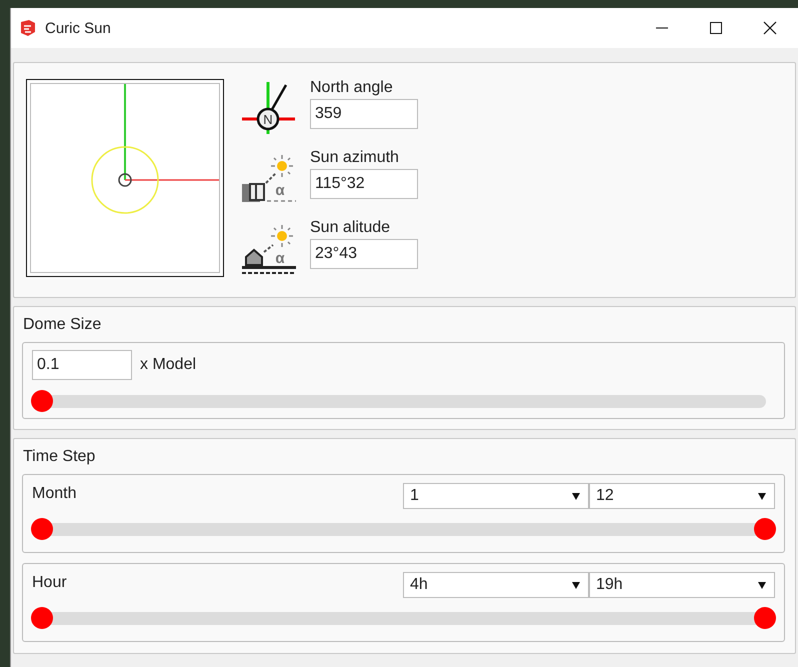  What do you see at coordinates (355, 158) in the screenshot?
I see `field-label: Sun azimuth` at bounding box center [355, 158].